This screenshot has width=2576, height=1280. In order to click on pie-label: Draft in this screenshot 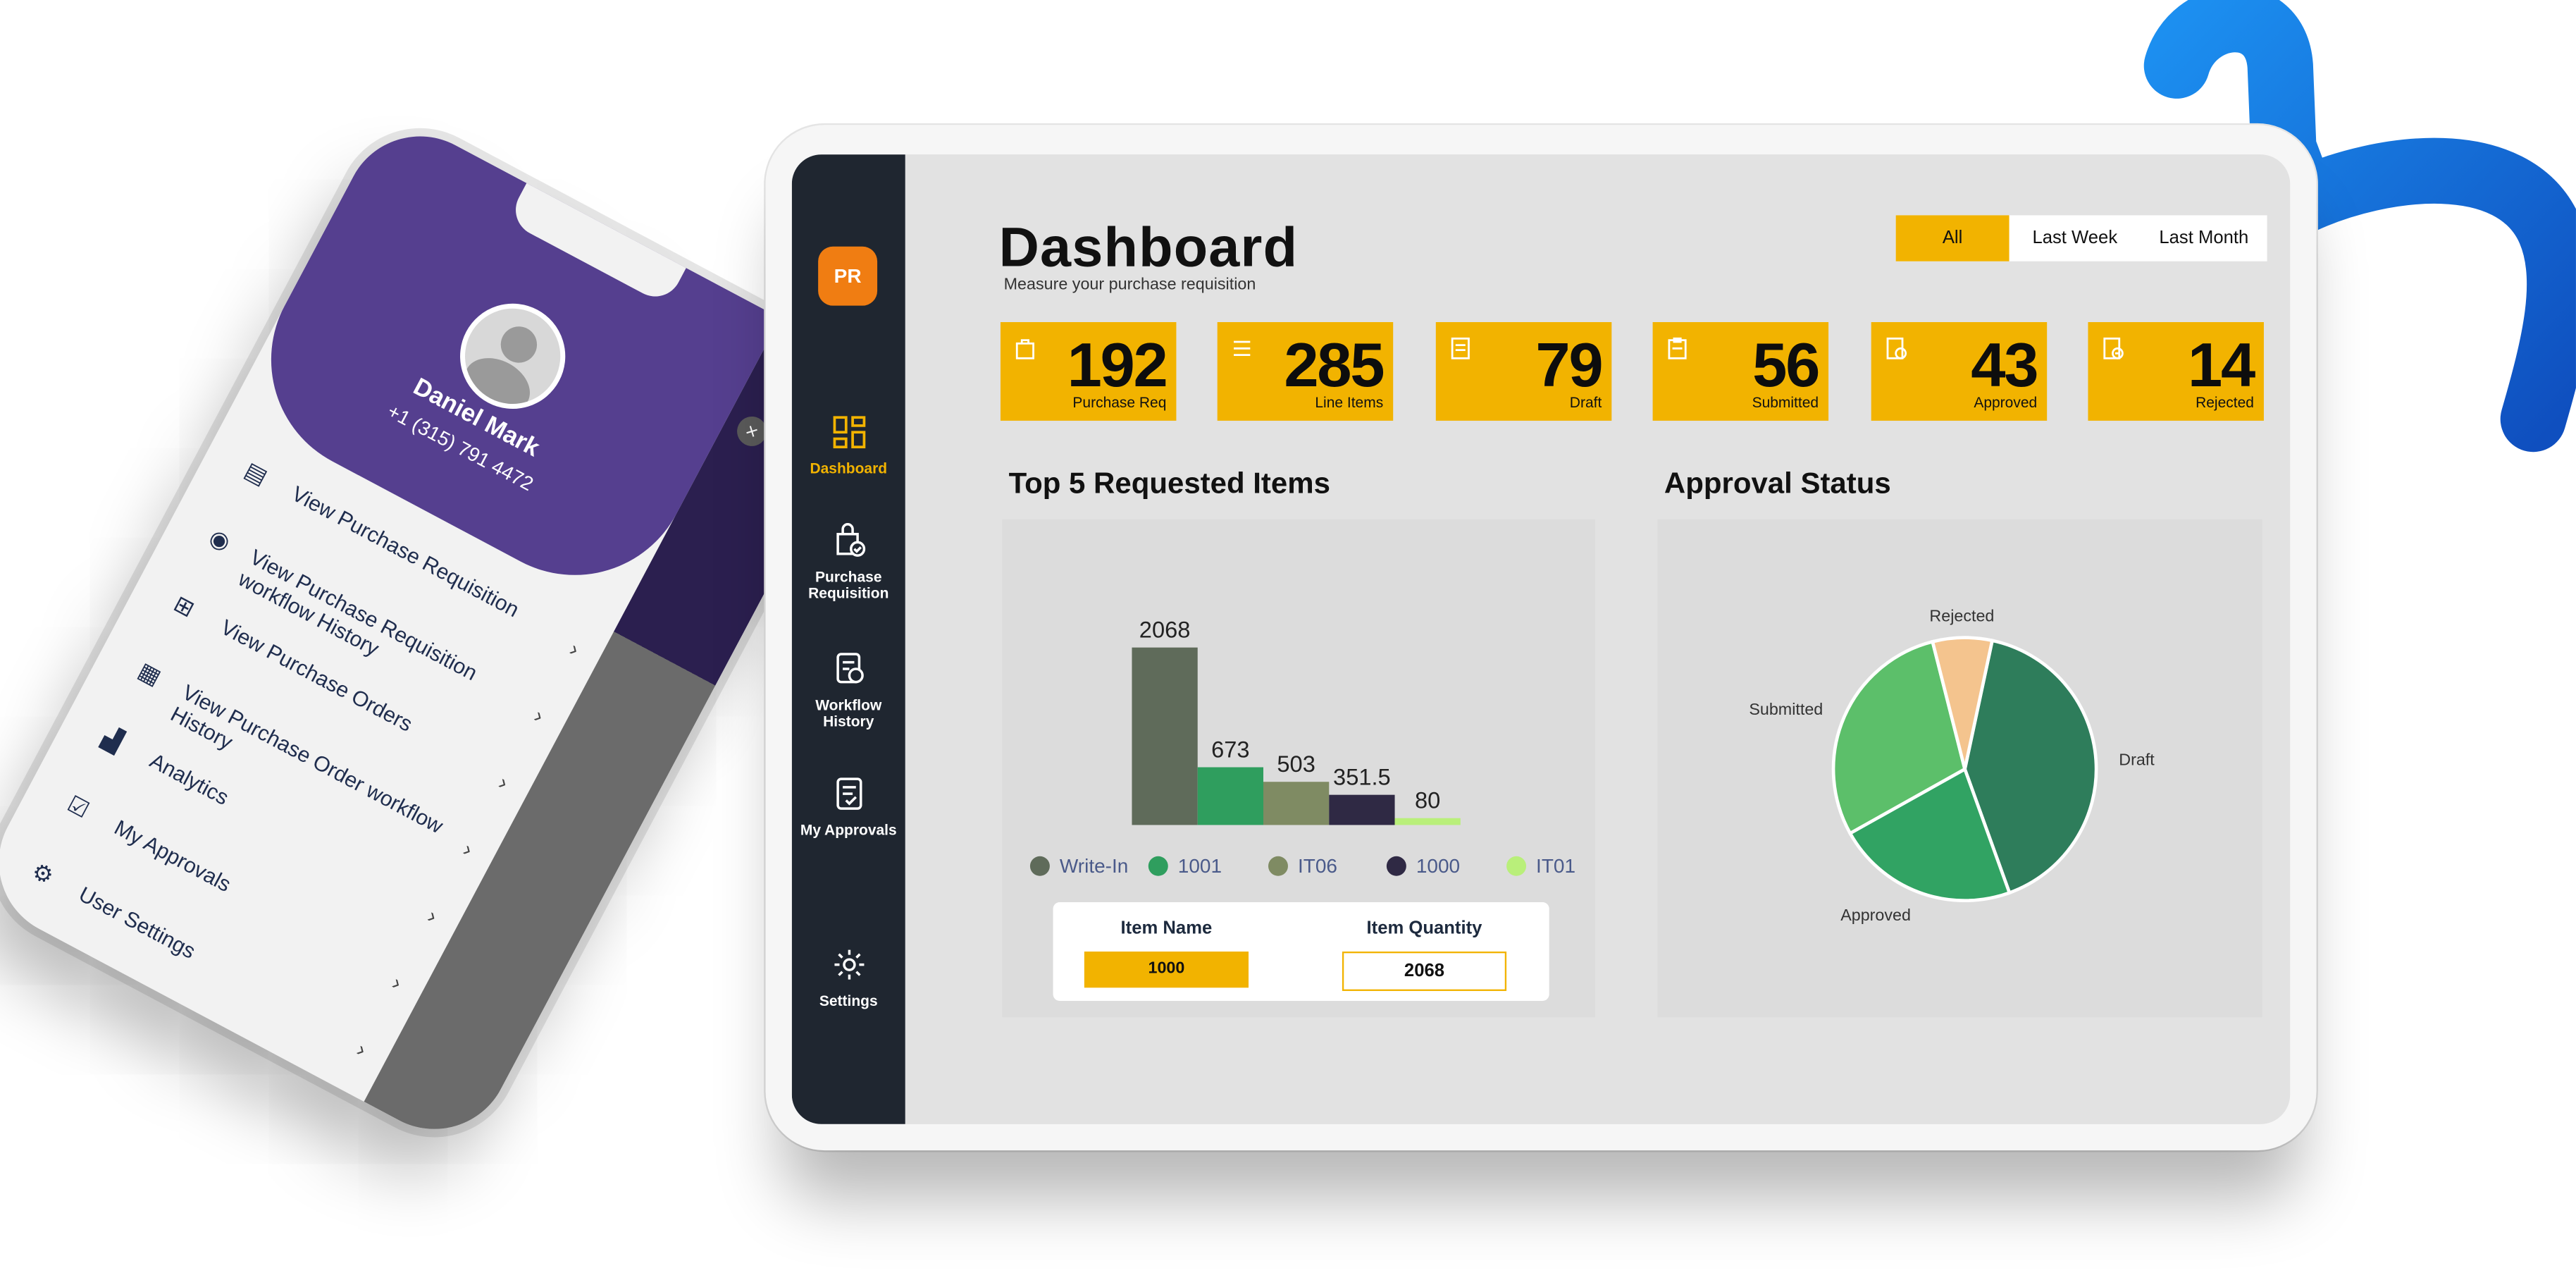, I will do `click(2137, 760)`.